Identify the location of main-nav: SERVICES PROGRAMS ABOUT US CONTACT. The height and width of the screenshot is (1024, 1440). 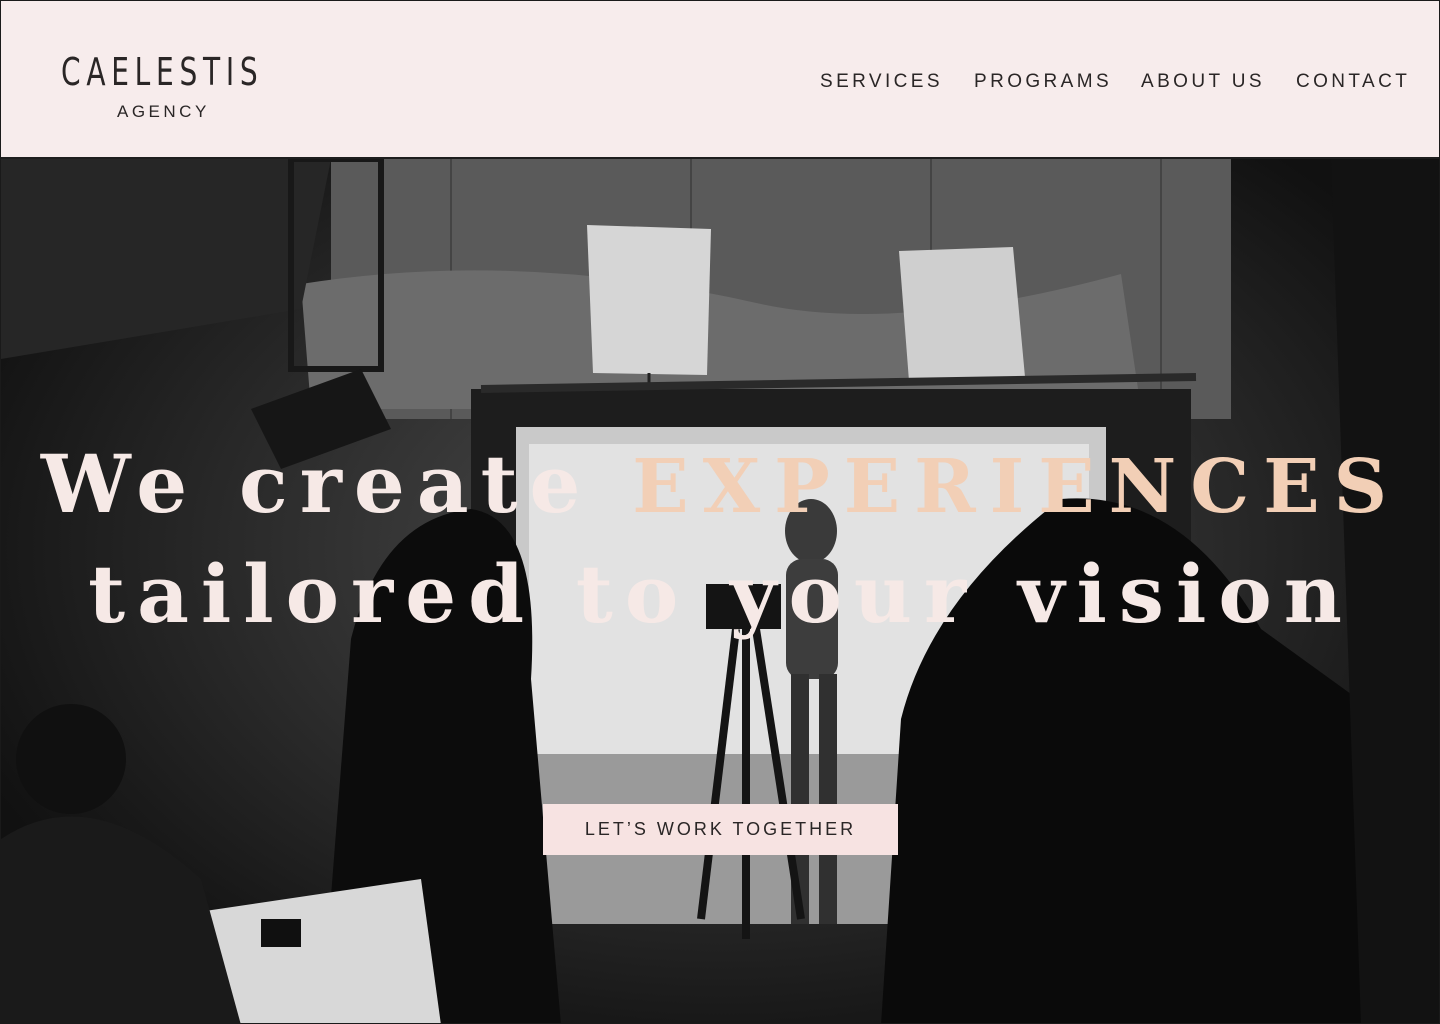
(720, 84).